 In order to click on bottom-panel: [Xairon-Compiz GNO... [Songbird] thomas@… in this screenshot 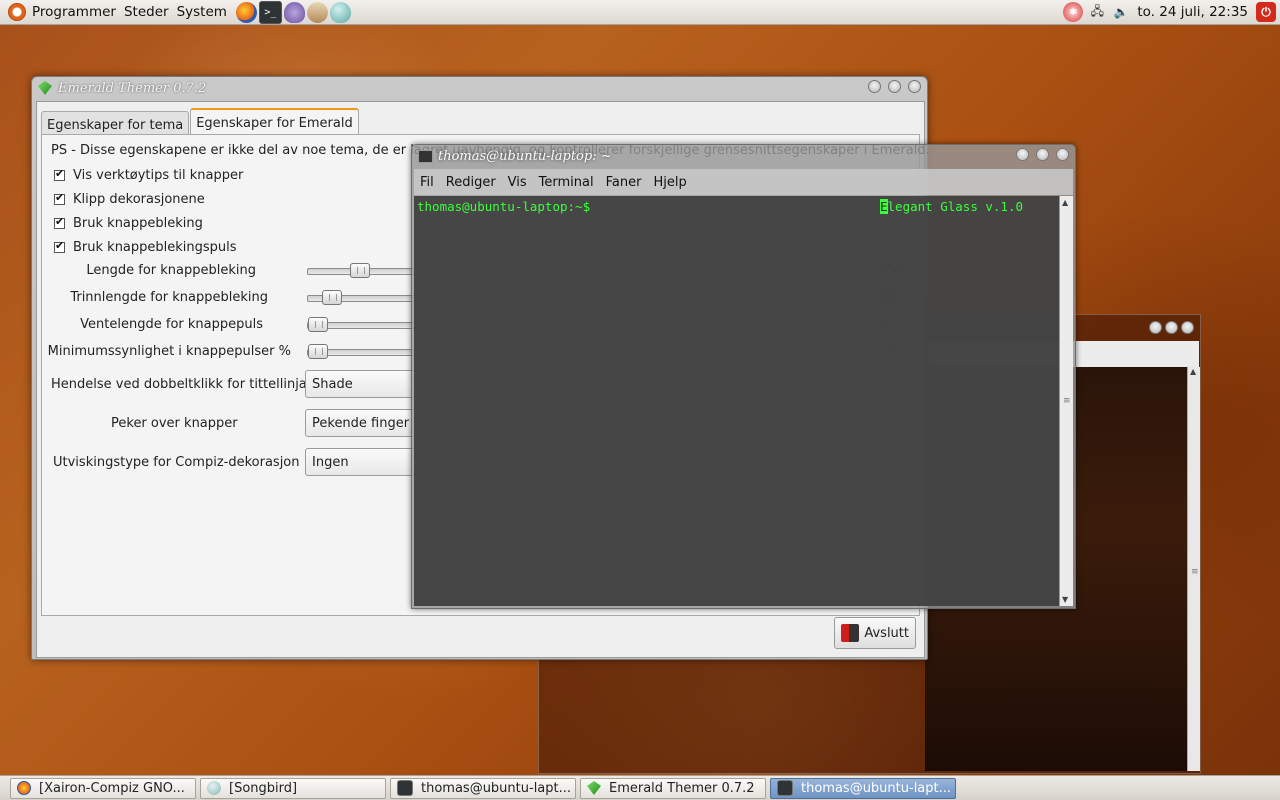, I will do `click(640, 787)`.